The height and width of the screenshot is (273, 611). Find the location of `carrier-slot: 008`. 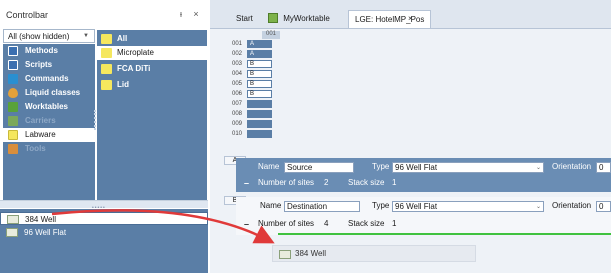

carrier-slot: 008 is located at coordinates (252, 114).